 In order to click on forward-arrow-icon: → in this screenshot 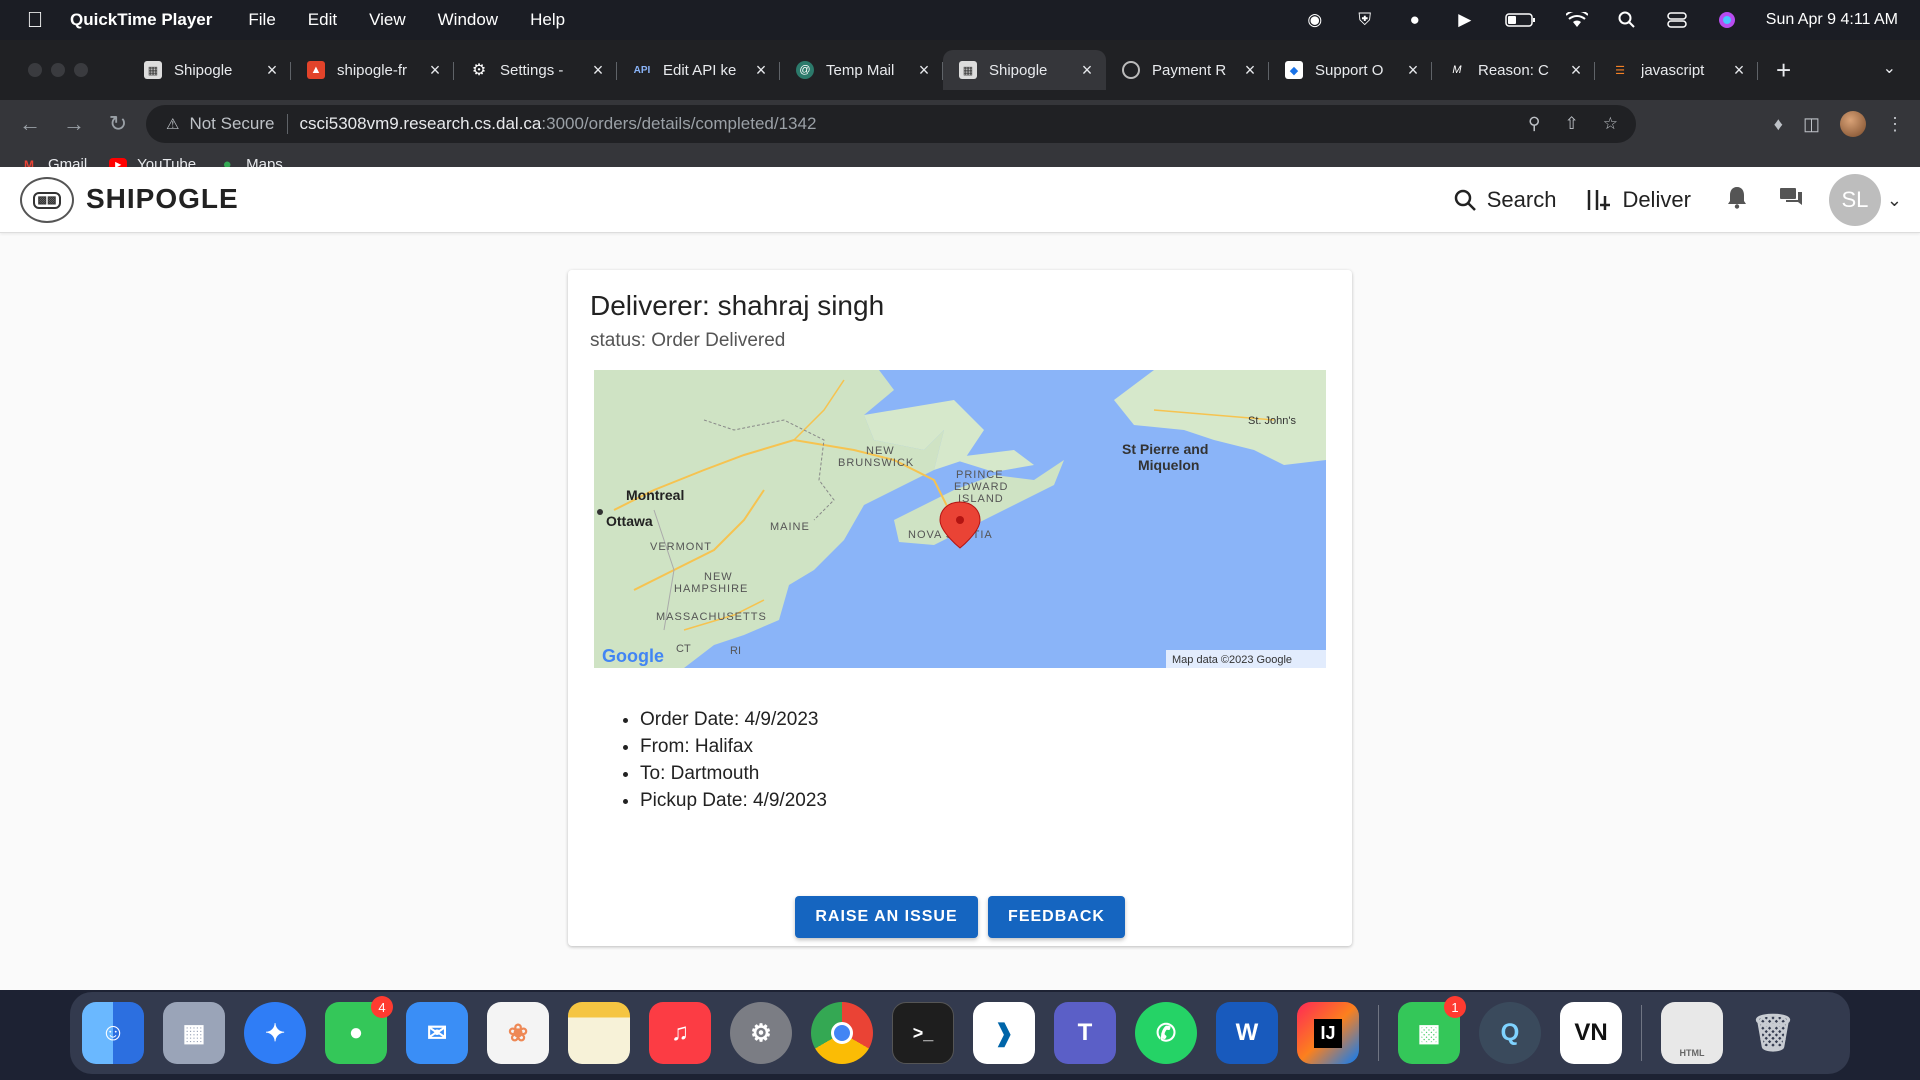, I will do `click(74, 124)`.